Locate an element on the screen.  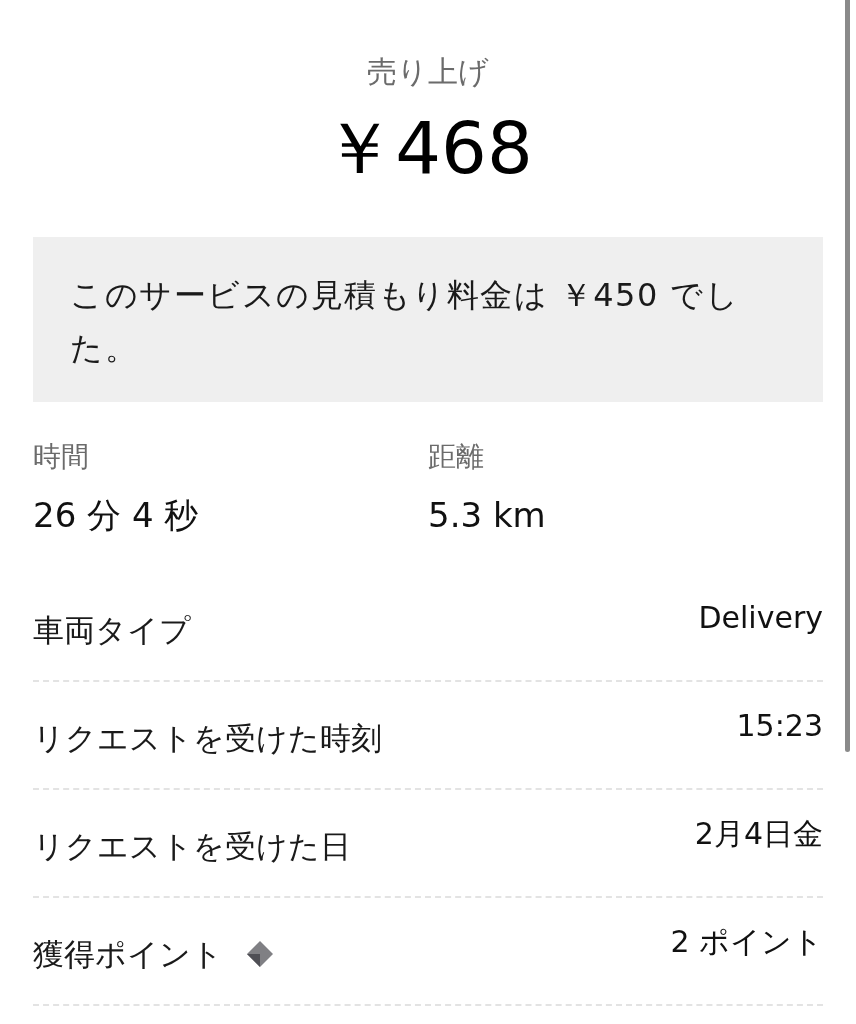
estimate-notice: このサービスの見積もり料金は ￥450 でした。 is located at coordinates (428, 319).